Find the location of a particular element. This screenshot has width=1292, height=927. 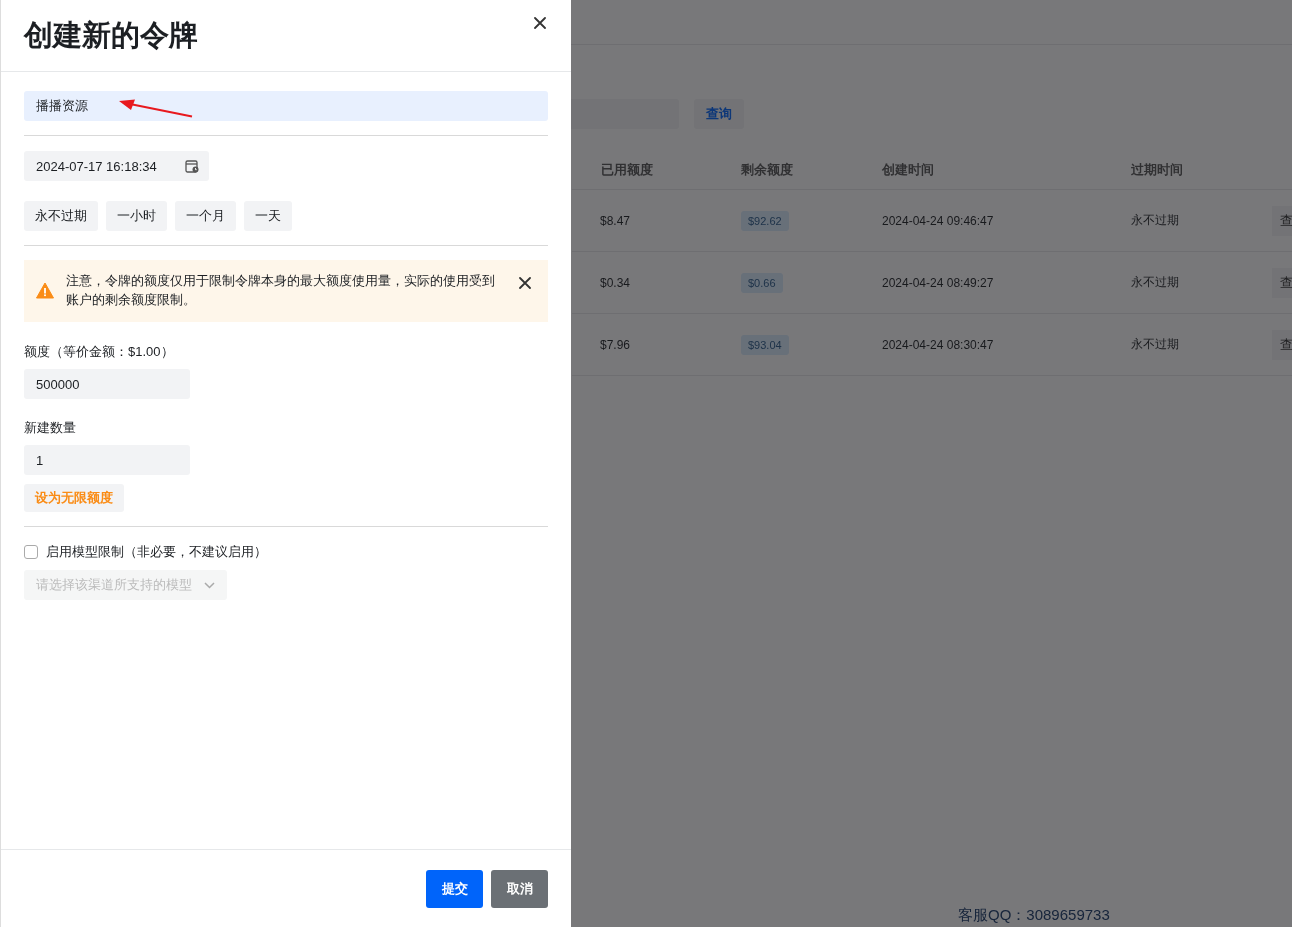

amount-tag: $93.04 is located at coordinates (765, 344).